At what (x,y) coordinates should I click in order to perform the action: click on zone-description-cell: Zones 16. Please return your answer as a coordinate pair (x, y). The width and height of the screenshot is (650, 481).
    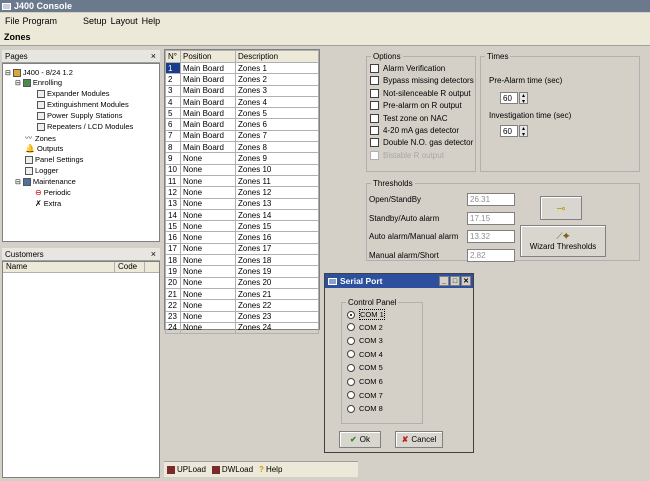
    Looking at the image, I should click on (277, 237).